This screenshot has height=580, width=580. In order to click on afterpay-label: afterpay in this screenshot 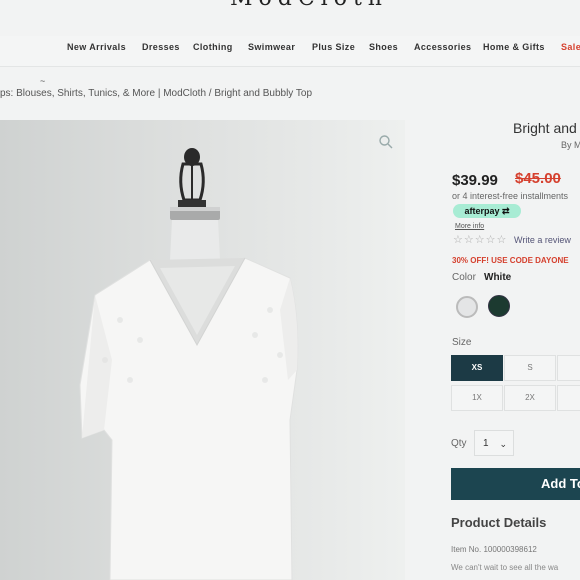, I will do `click(482, 211)`.